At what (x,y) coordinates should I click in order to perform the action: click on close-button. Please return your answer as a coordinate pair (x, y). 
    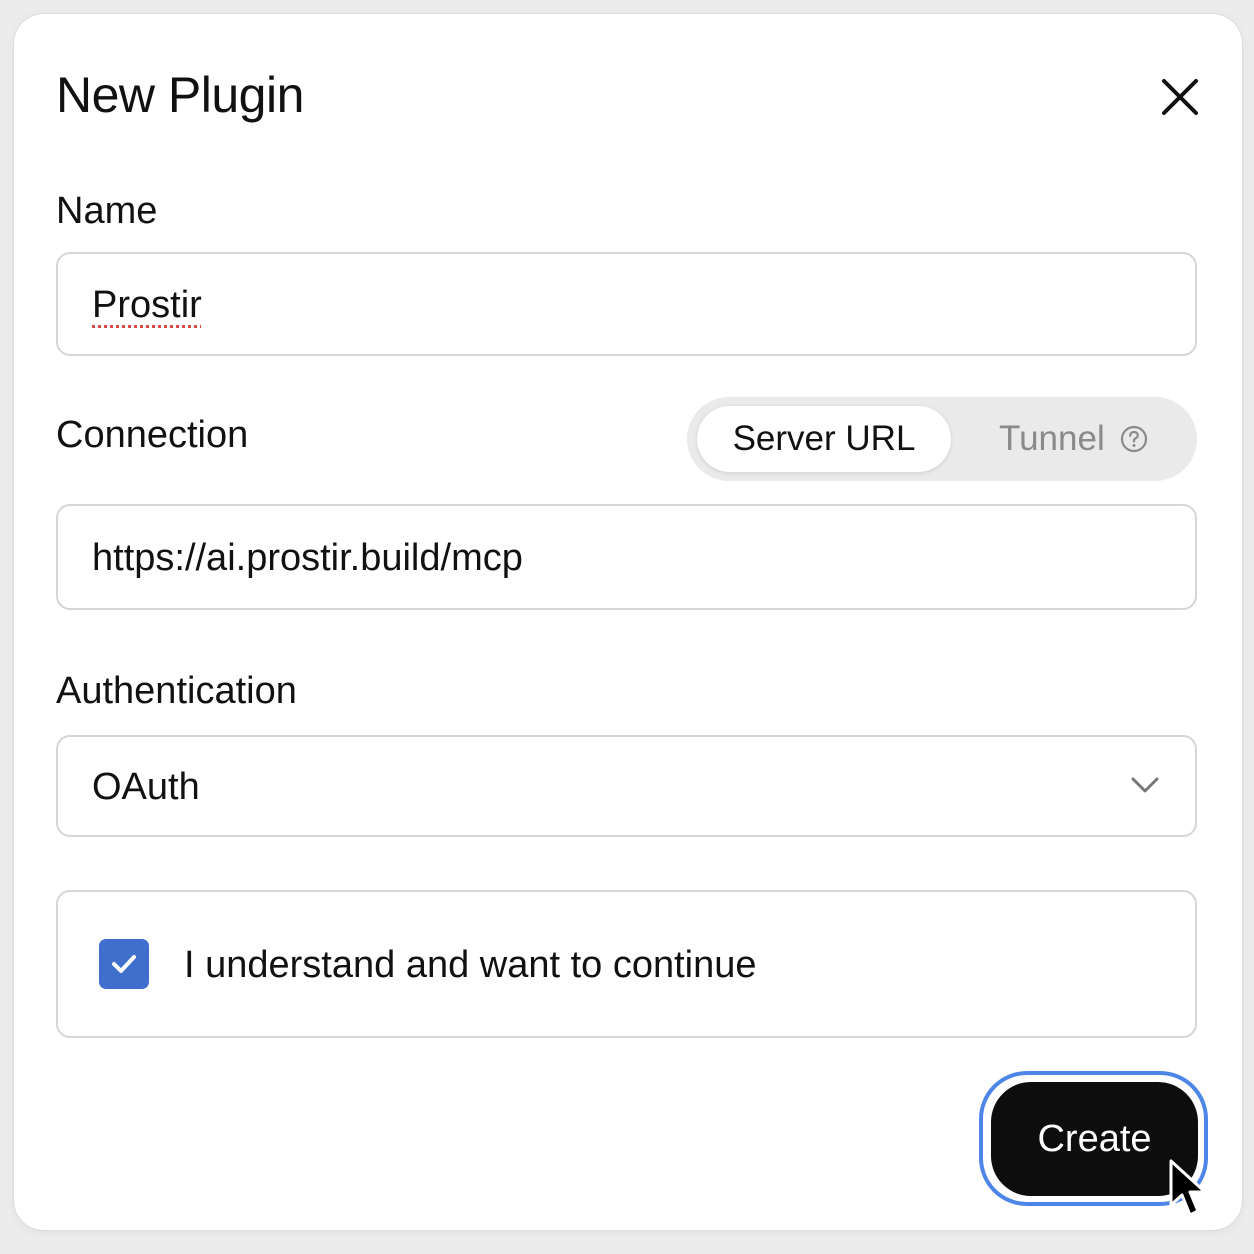
    Looking at the image, I should click on (1180, 97).